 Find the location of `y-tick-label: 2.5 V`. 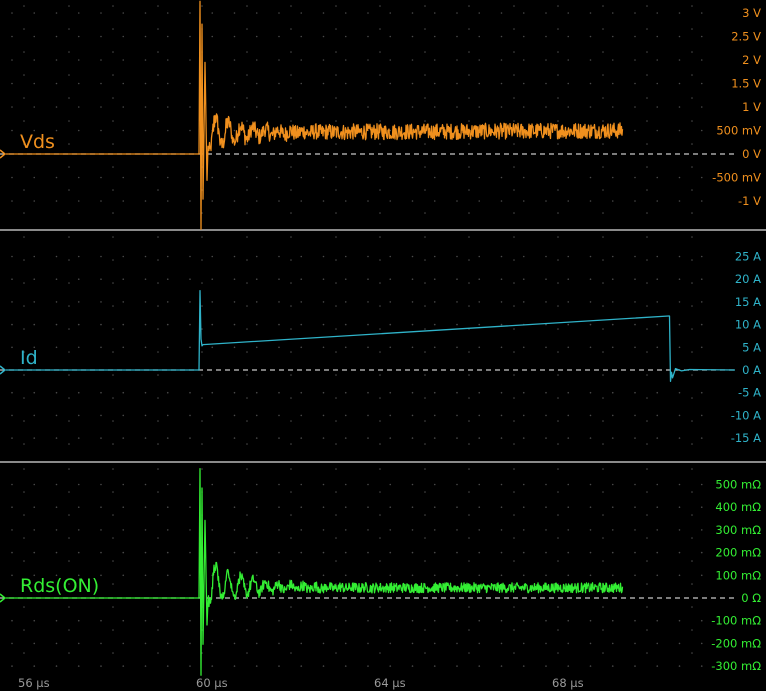

y-tick-label: 2.5 V is located at coordinates (746, 37).